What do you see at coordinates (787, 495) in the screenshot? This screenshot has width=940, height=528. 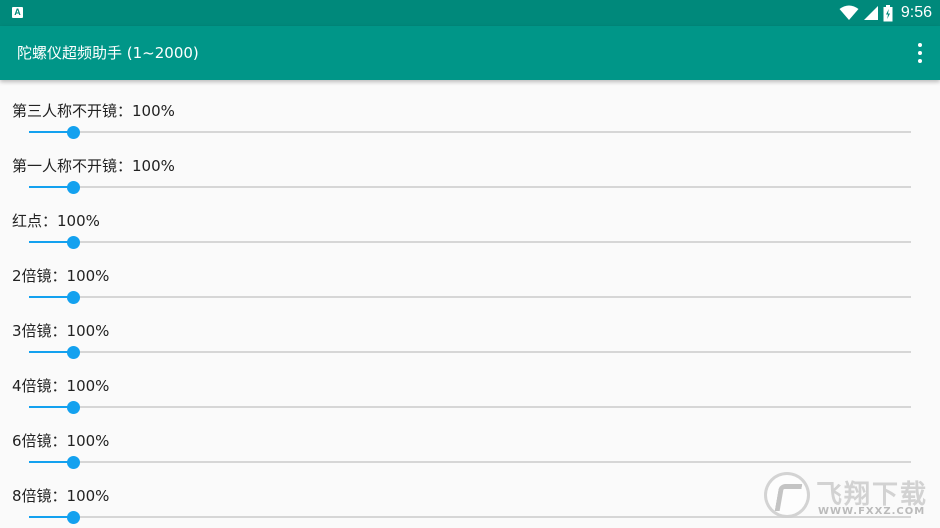 I see `watermark-logo-icon` at bounding box center [787, 495].